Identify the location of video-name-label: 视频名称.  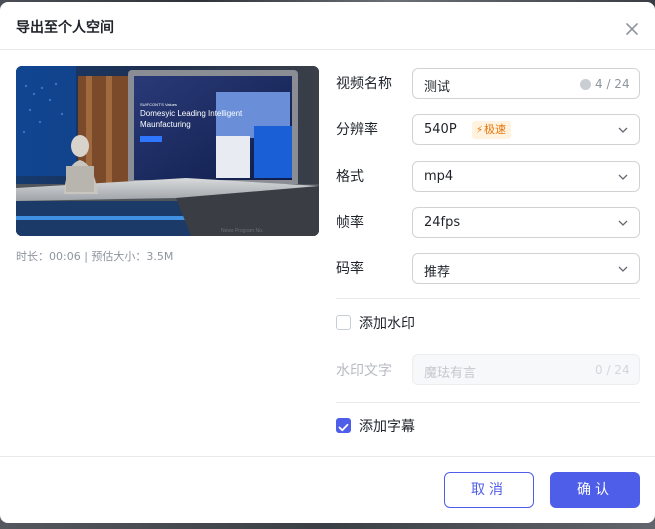
(364, 84).